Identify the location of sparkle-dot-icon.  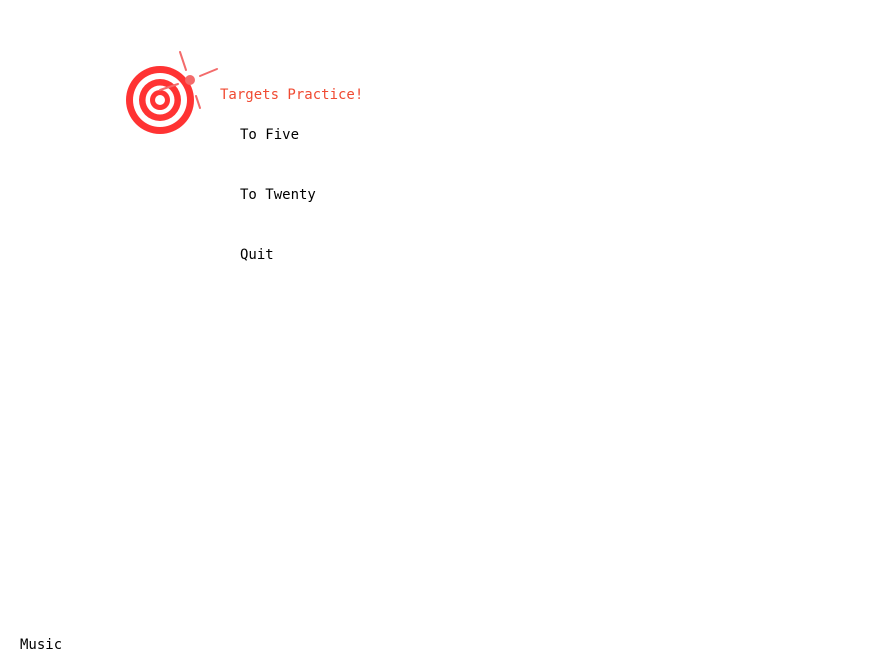
(190, 80).